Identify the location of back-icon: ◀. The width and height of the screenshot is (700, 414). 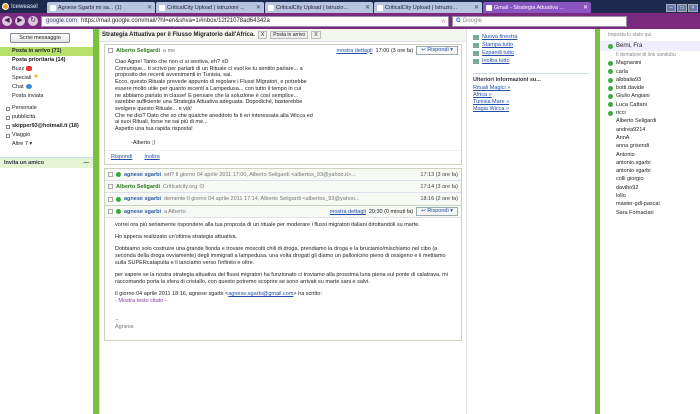
(7, 21).